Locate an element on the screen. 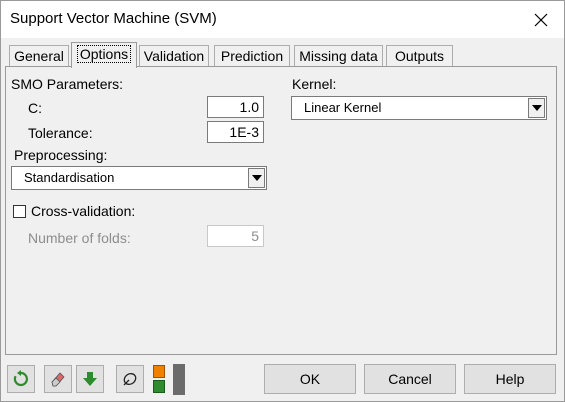 Image resolution: width=565 pixels, height=402 pixels. tab-prediction-label: Prediction is located at coordinates (252, 56).